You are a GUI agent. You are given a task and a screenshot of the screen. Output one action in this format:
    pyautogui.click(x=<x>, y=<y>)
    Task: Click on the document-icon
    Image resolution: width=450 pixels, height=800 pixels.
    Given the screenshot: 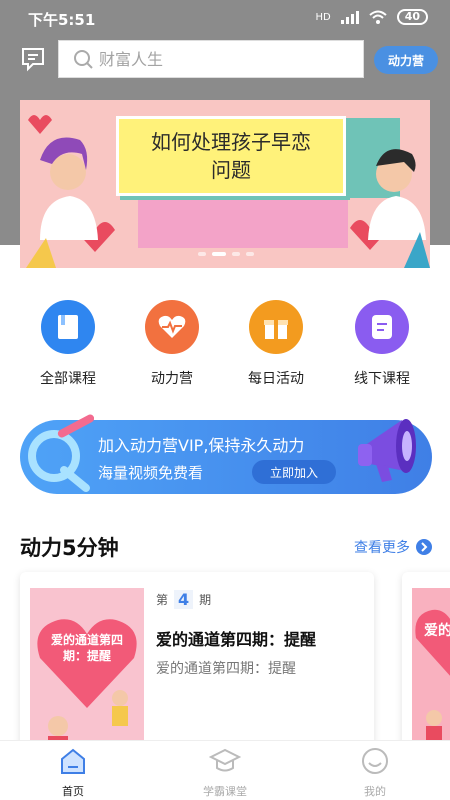 What is the action you would take?
    pyautogui.click(x=382, y=327)
    